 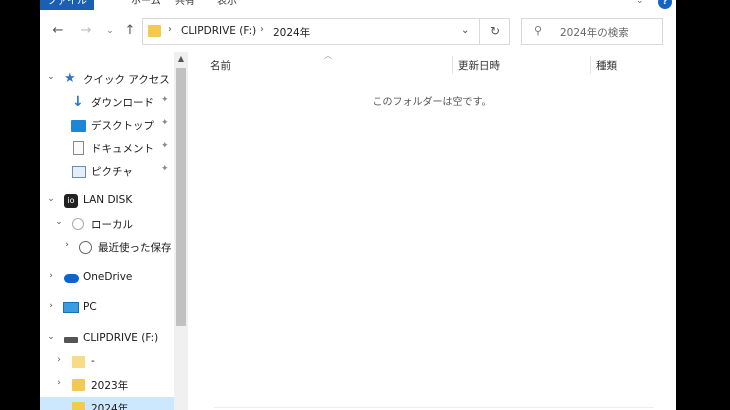 What do you see at coordinates (135, 248) in the screenshot?
I see `sidebar-item-label: 最近使った保存` at bounding box center [135, 248].